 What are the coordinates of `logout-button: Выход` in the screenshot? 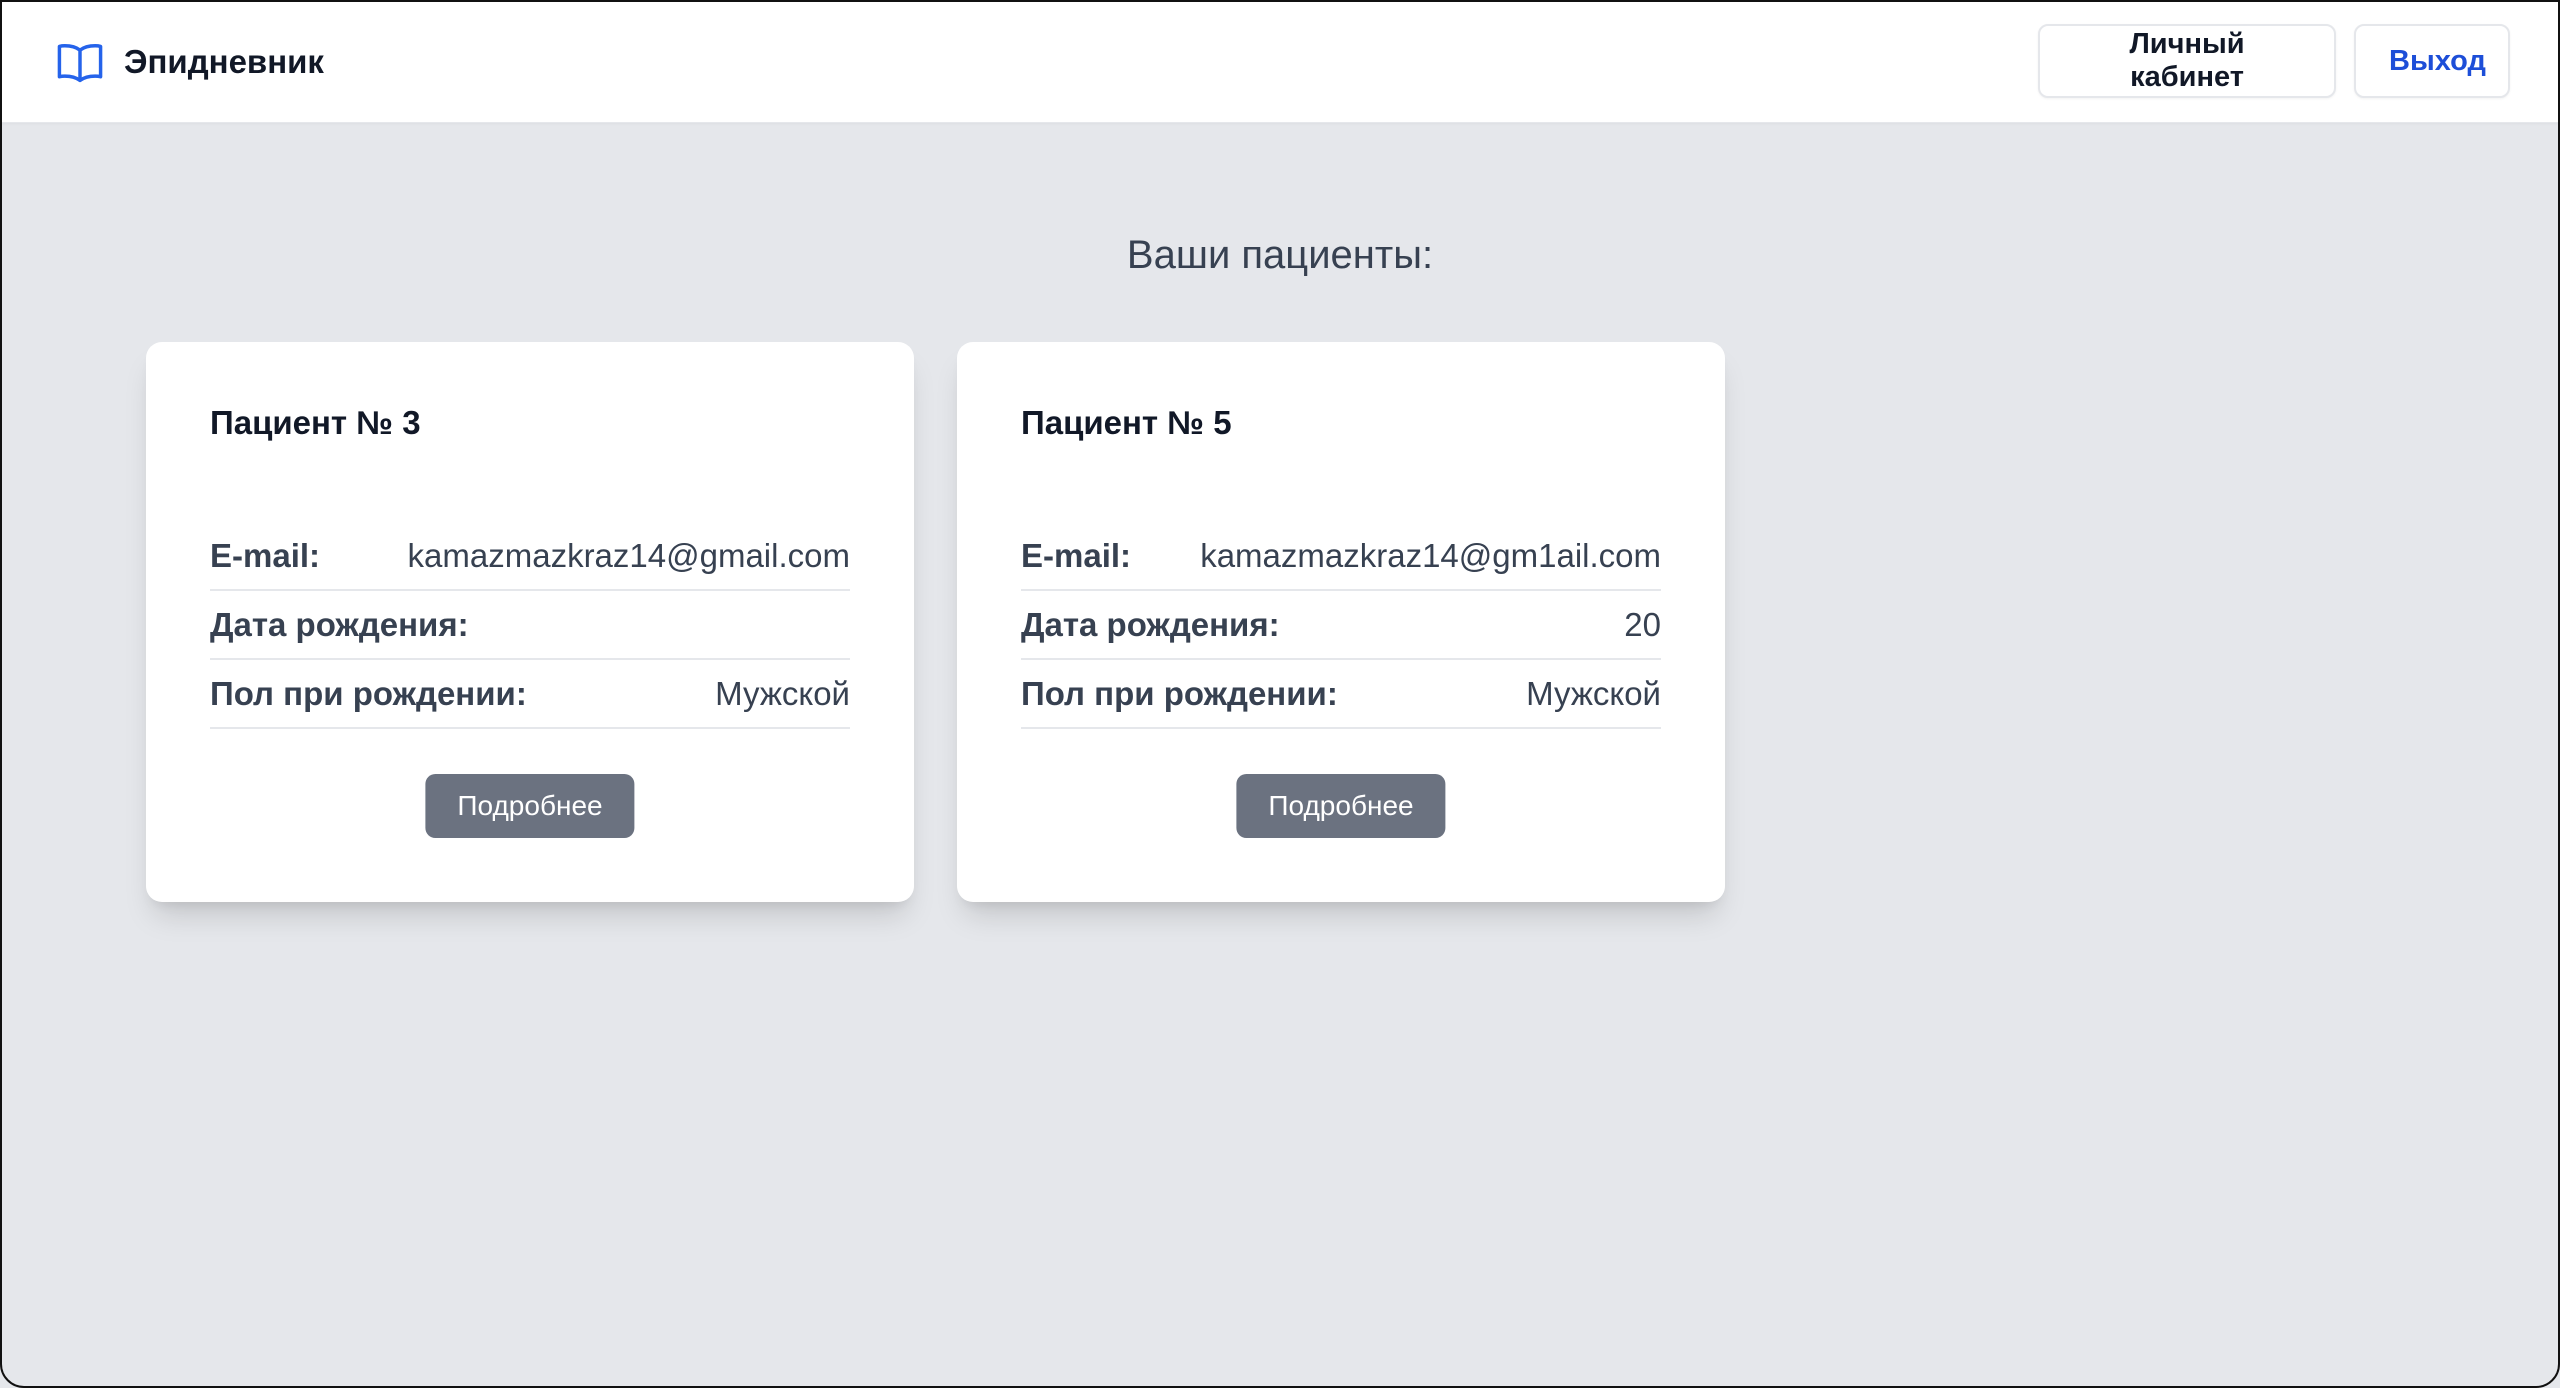 It's located at (2432, 61).